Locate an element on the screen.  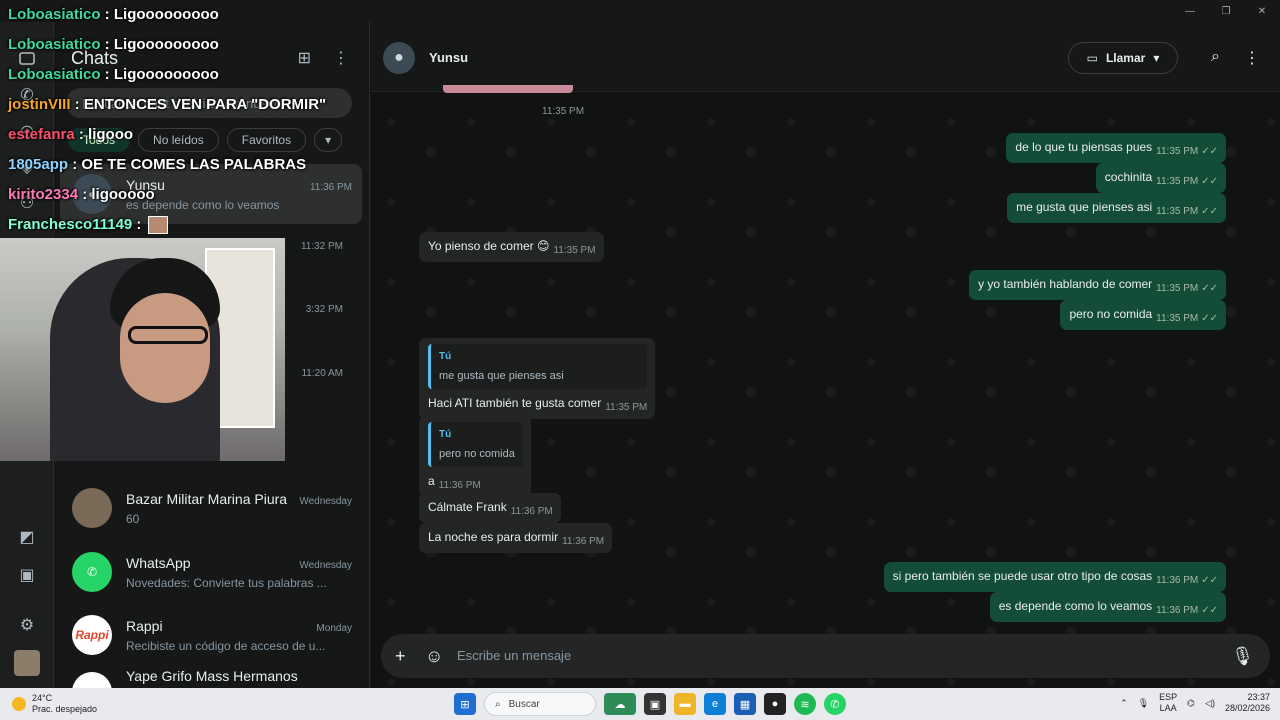
language-indicator: ESP LAA is located at coordinates (1168, 703).